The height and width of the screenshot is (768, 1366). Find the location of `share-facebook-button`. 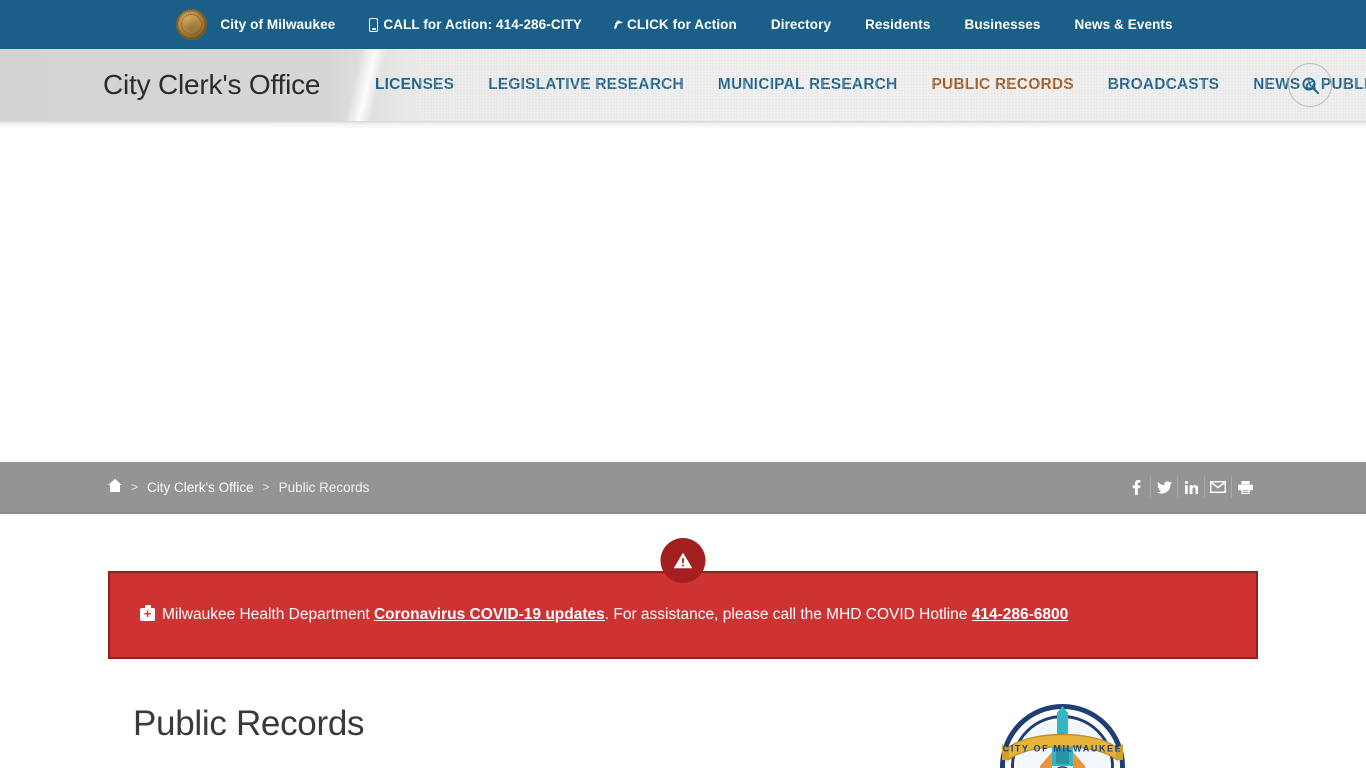

share-facebook-button is located at coordinates (1136, 487).